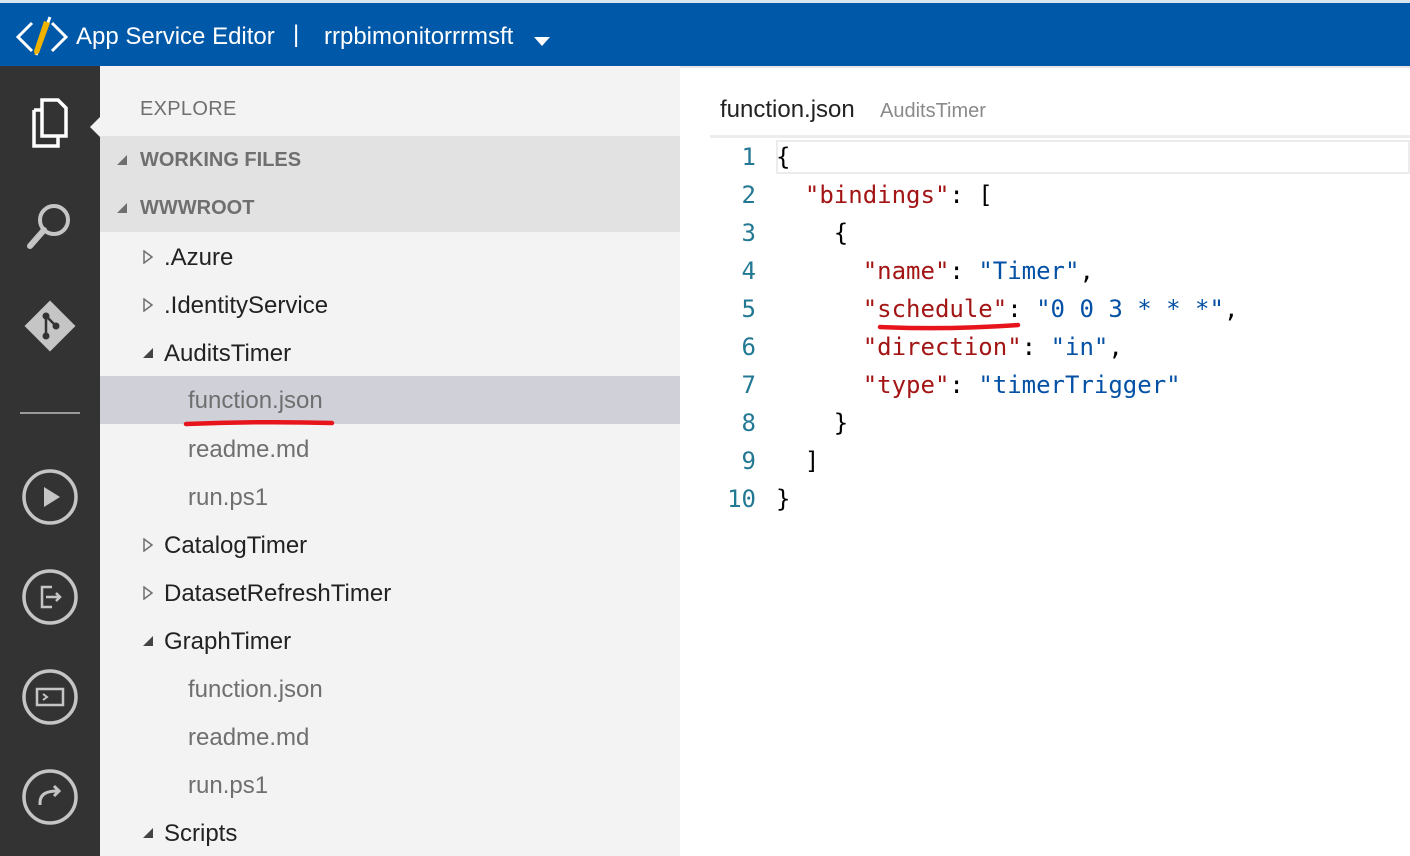  I want to click on line-number: 4, so click(748, 271).